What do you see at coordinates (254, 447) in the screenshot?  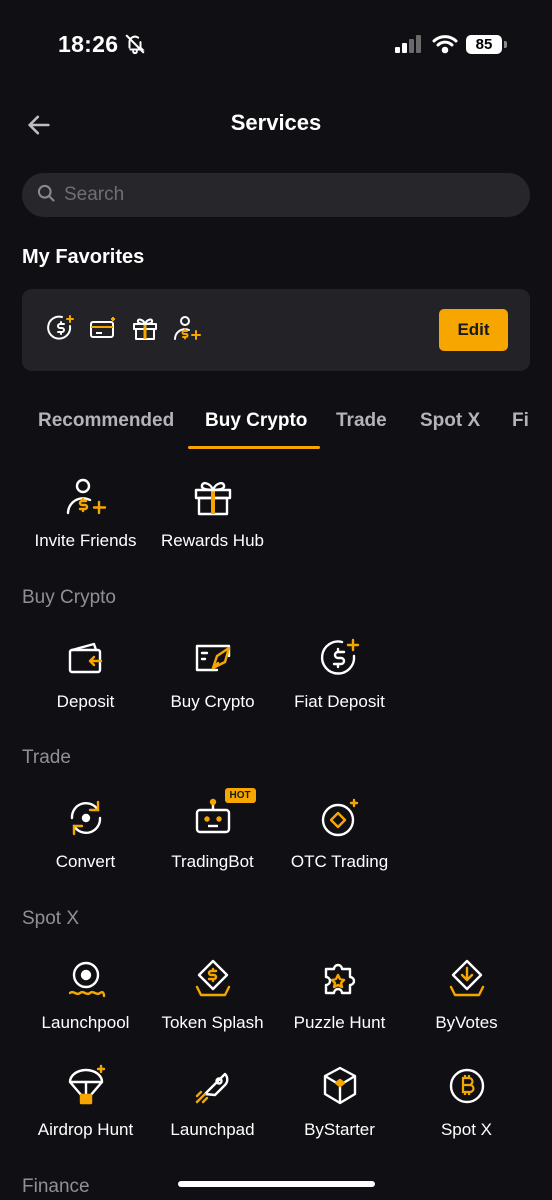 I see `active-tab-indicator` at bounding box center [254, 447].